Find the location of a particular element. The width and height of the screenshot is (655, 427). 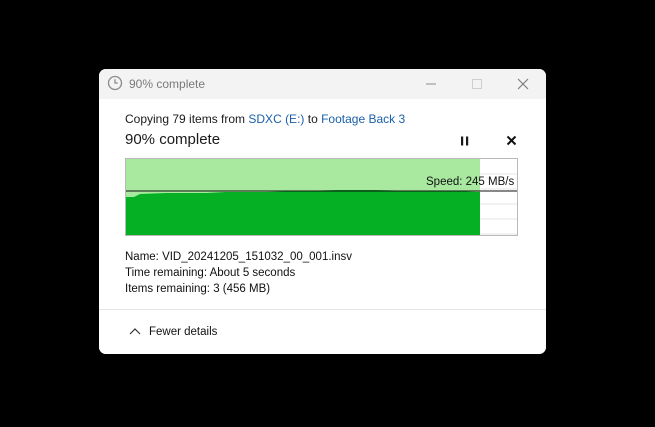

pause-button is located at coordinates (465, 141).